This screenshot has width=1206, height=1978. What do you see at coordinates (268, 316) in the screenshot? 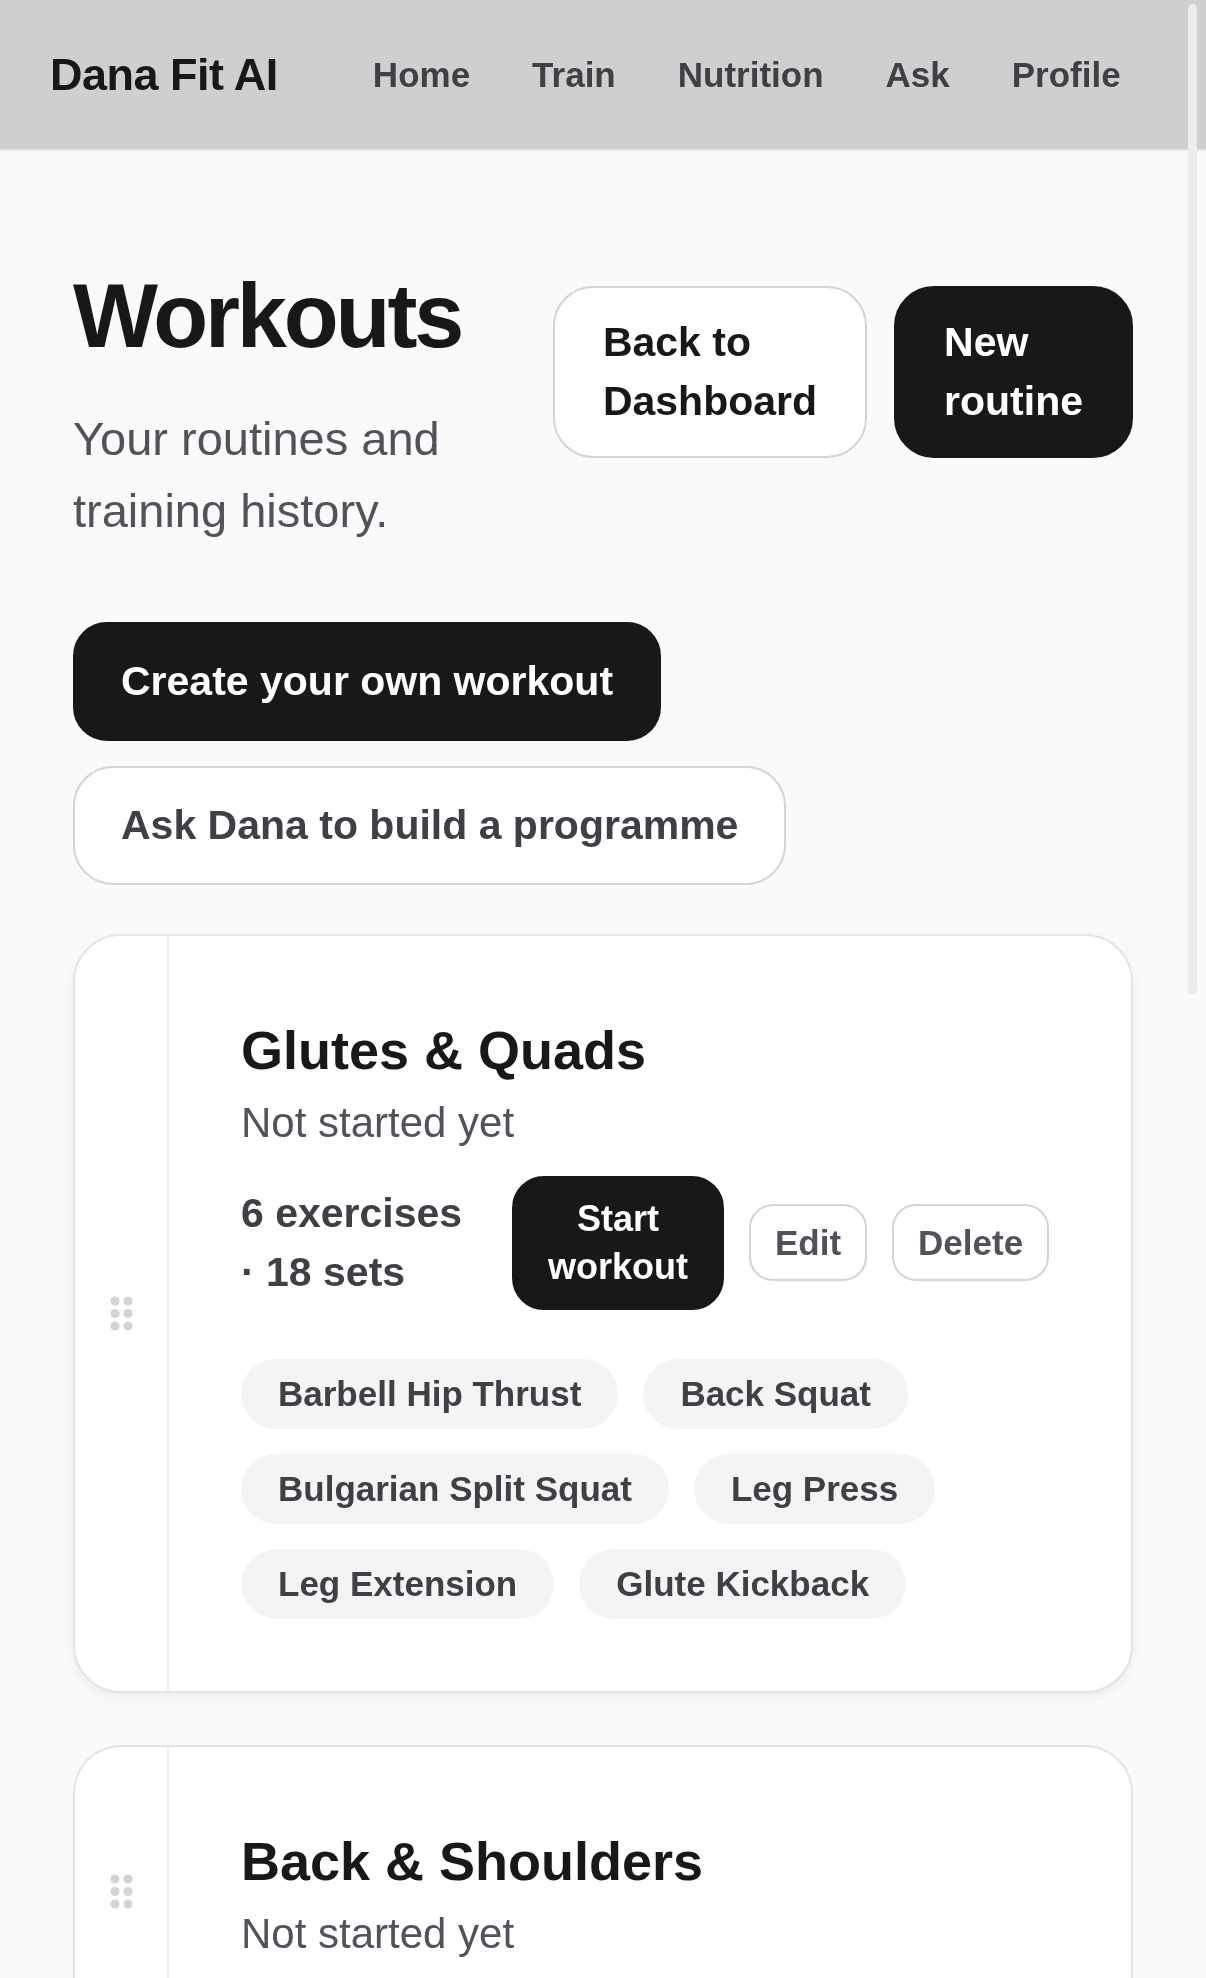
I see `page-title: Workouts` at bounding box center [268, 316].